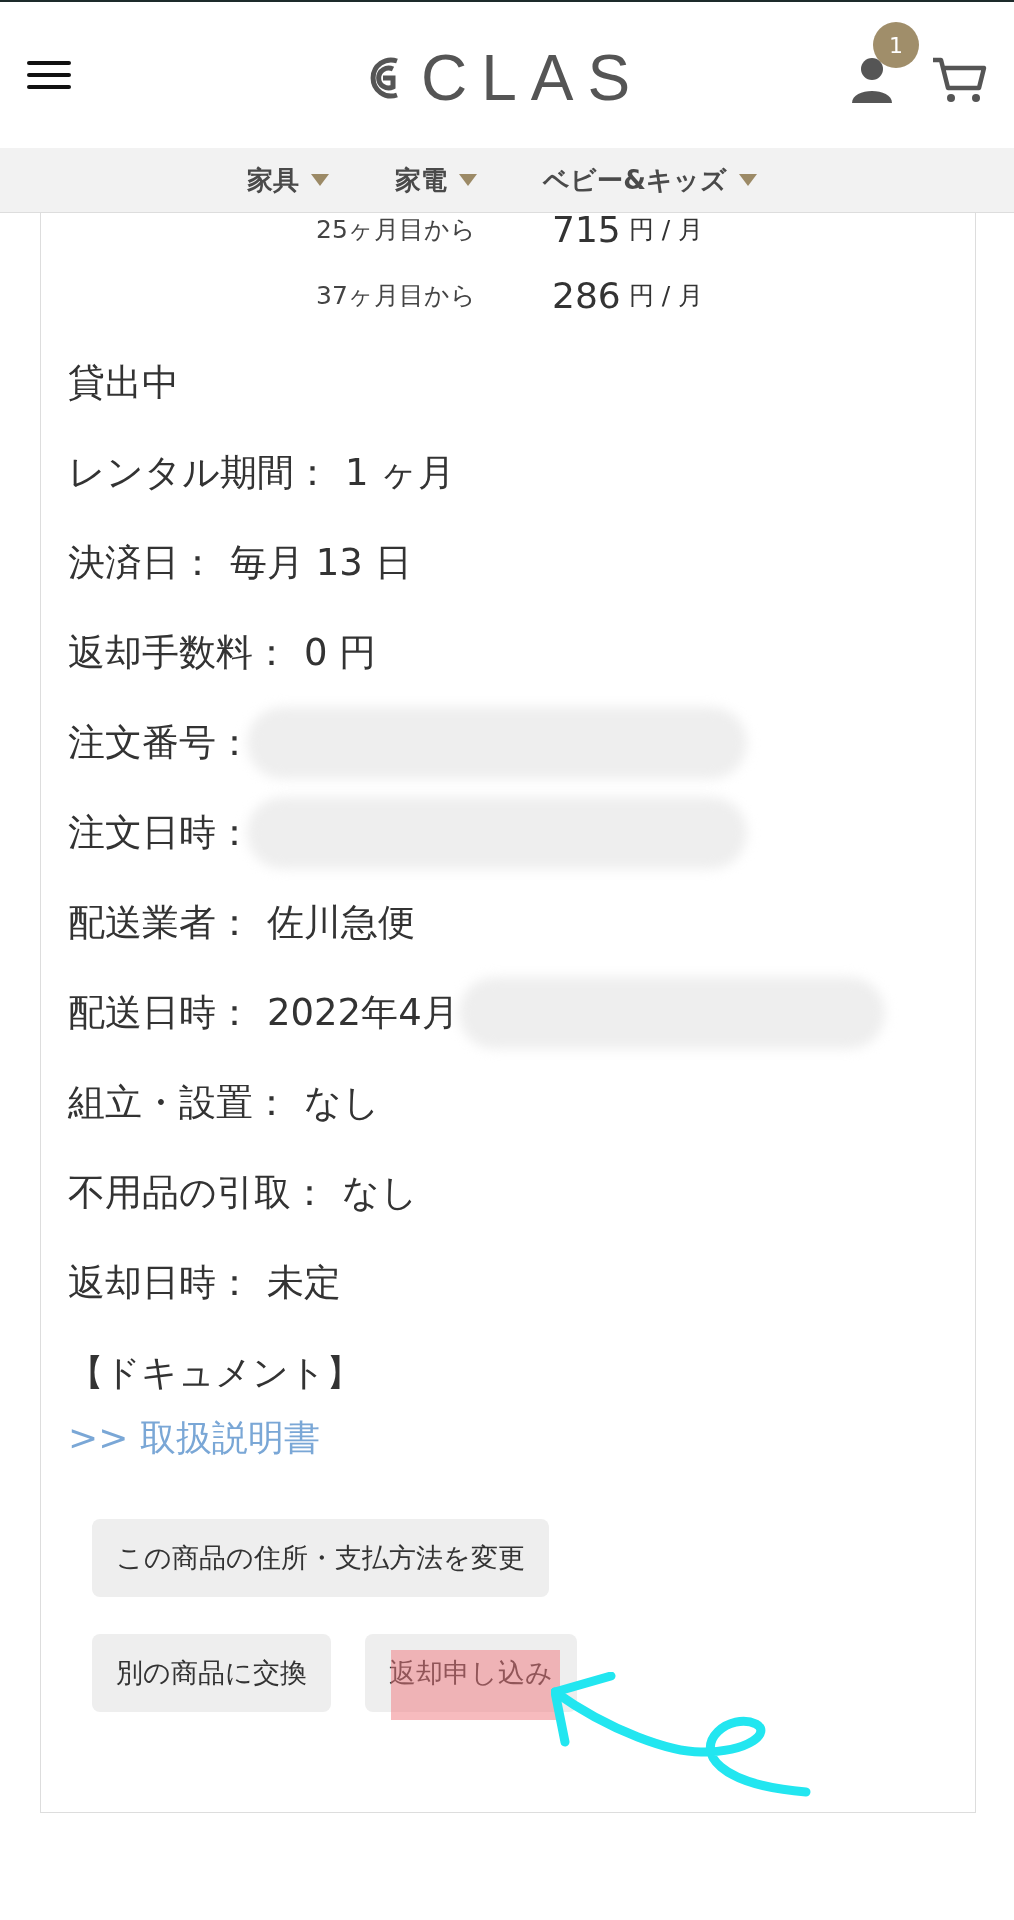 The width and height of the screenshot is (1014, 1920). What do you see at coordinates (142, 563) in the screenshot?
I see `detail-label: 決済日：` at bounding box center [142, 563].